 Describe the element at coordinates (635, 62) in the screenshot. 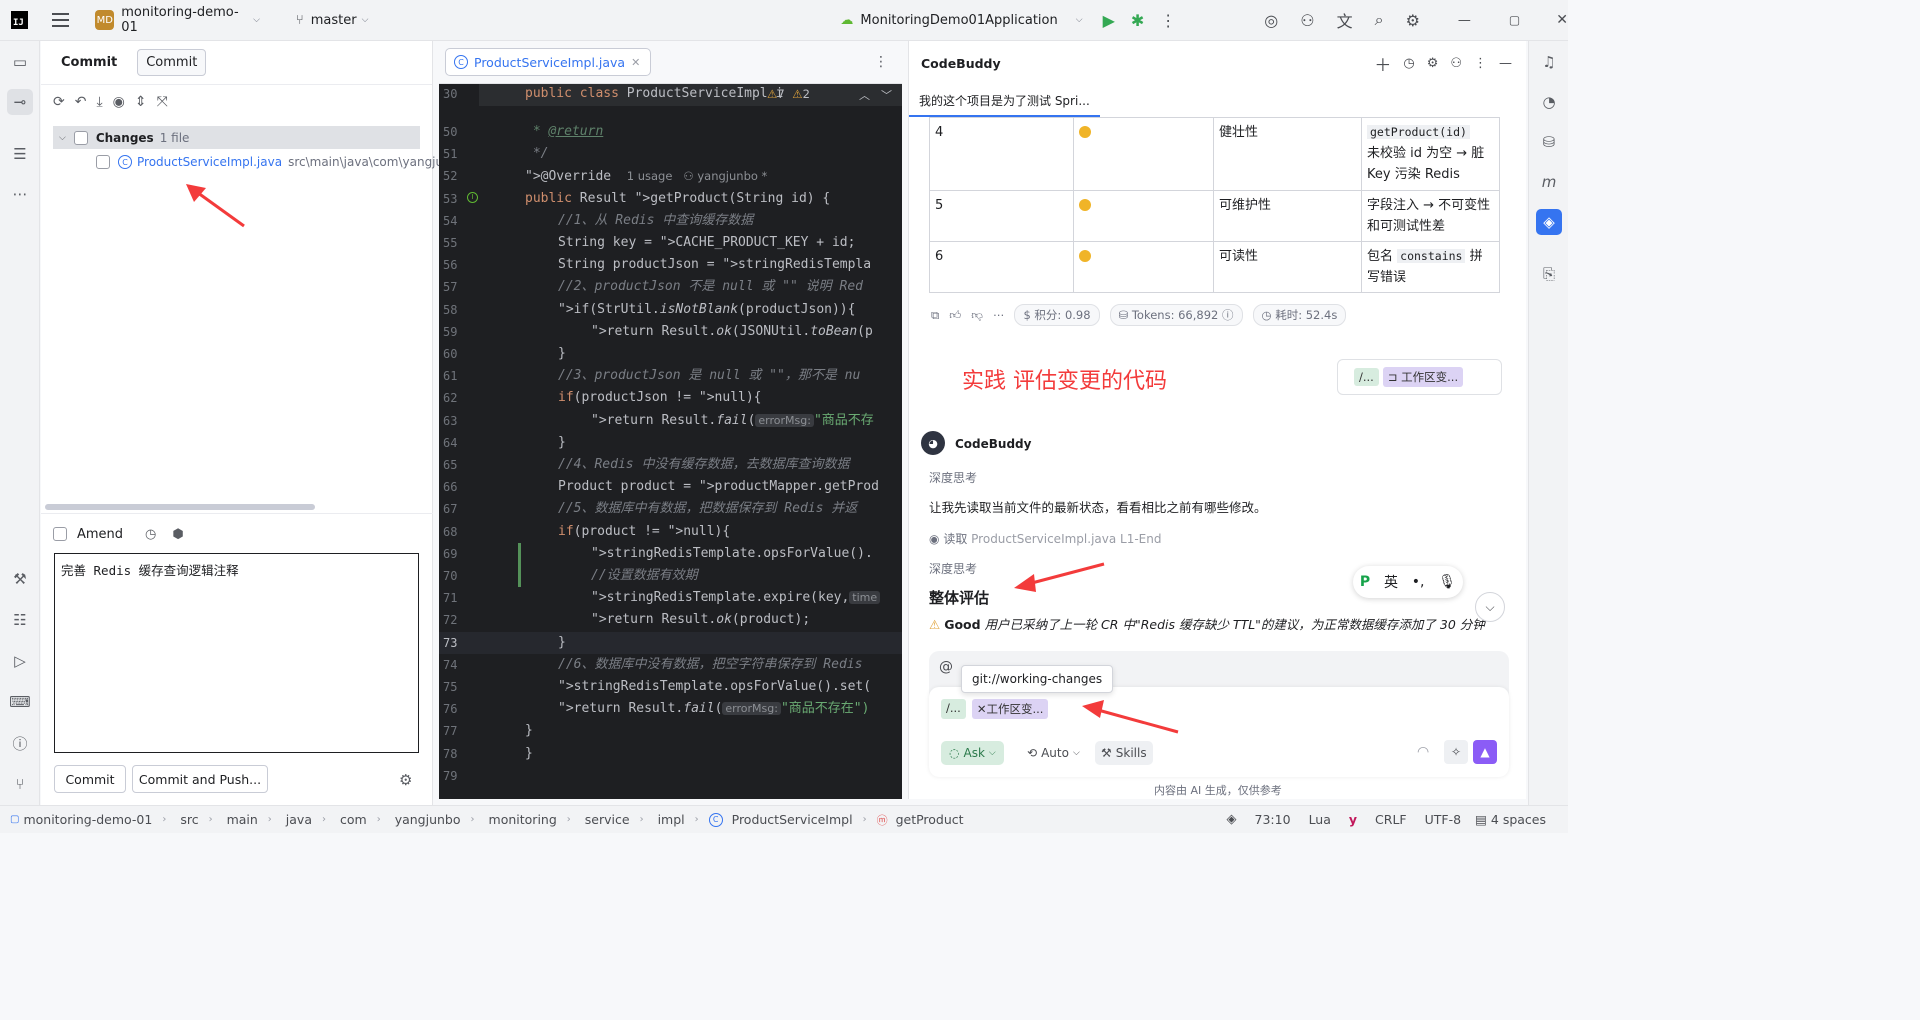

I see `close-tab-icon: ✕` at that location.